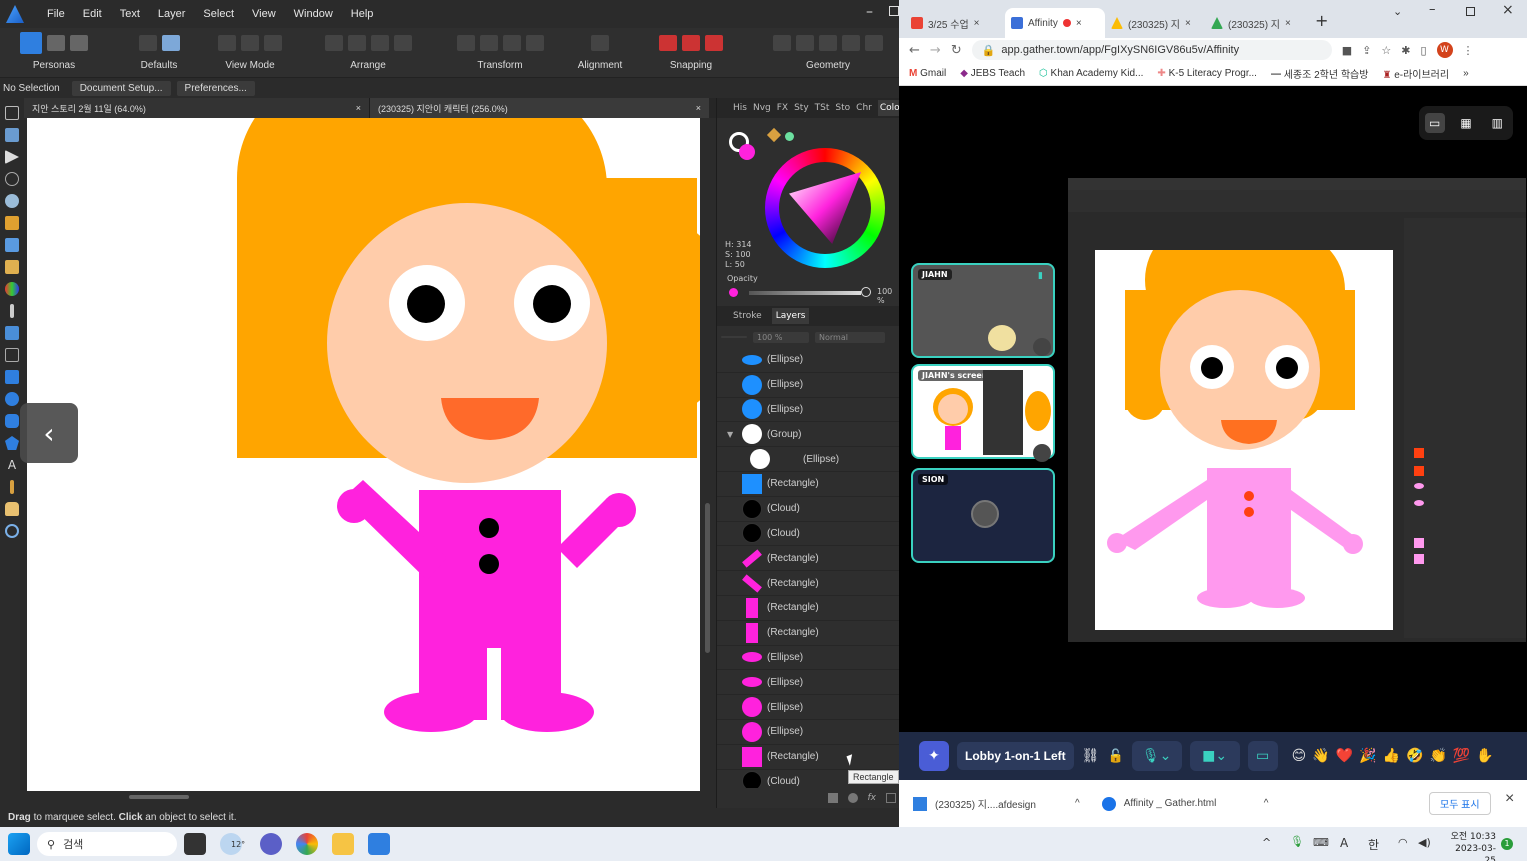 The width and height of the screenshot is (1527, 861). I want to click on tab-search-icon: ⌄, so click(1397, 11).